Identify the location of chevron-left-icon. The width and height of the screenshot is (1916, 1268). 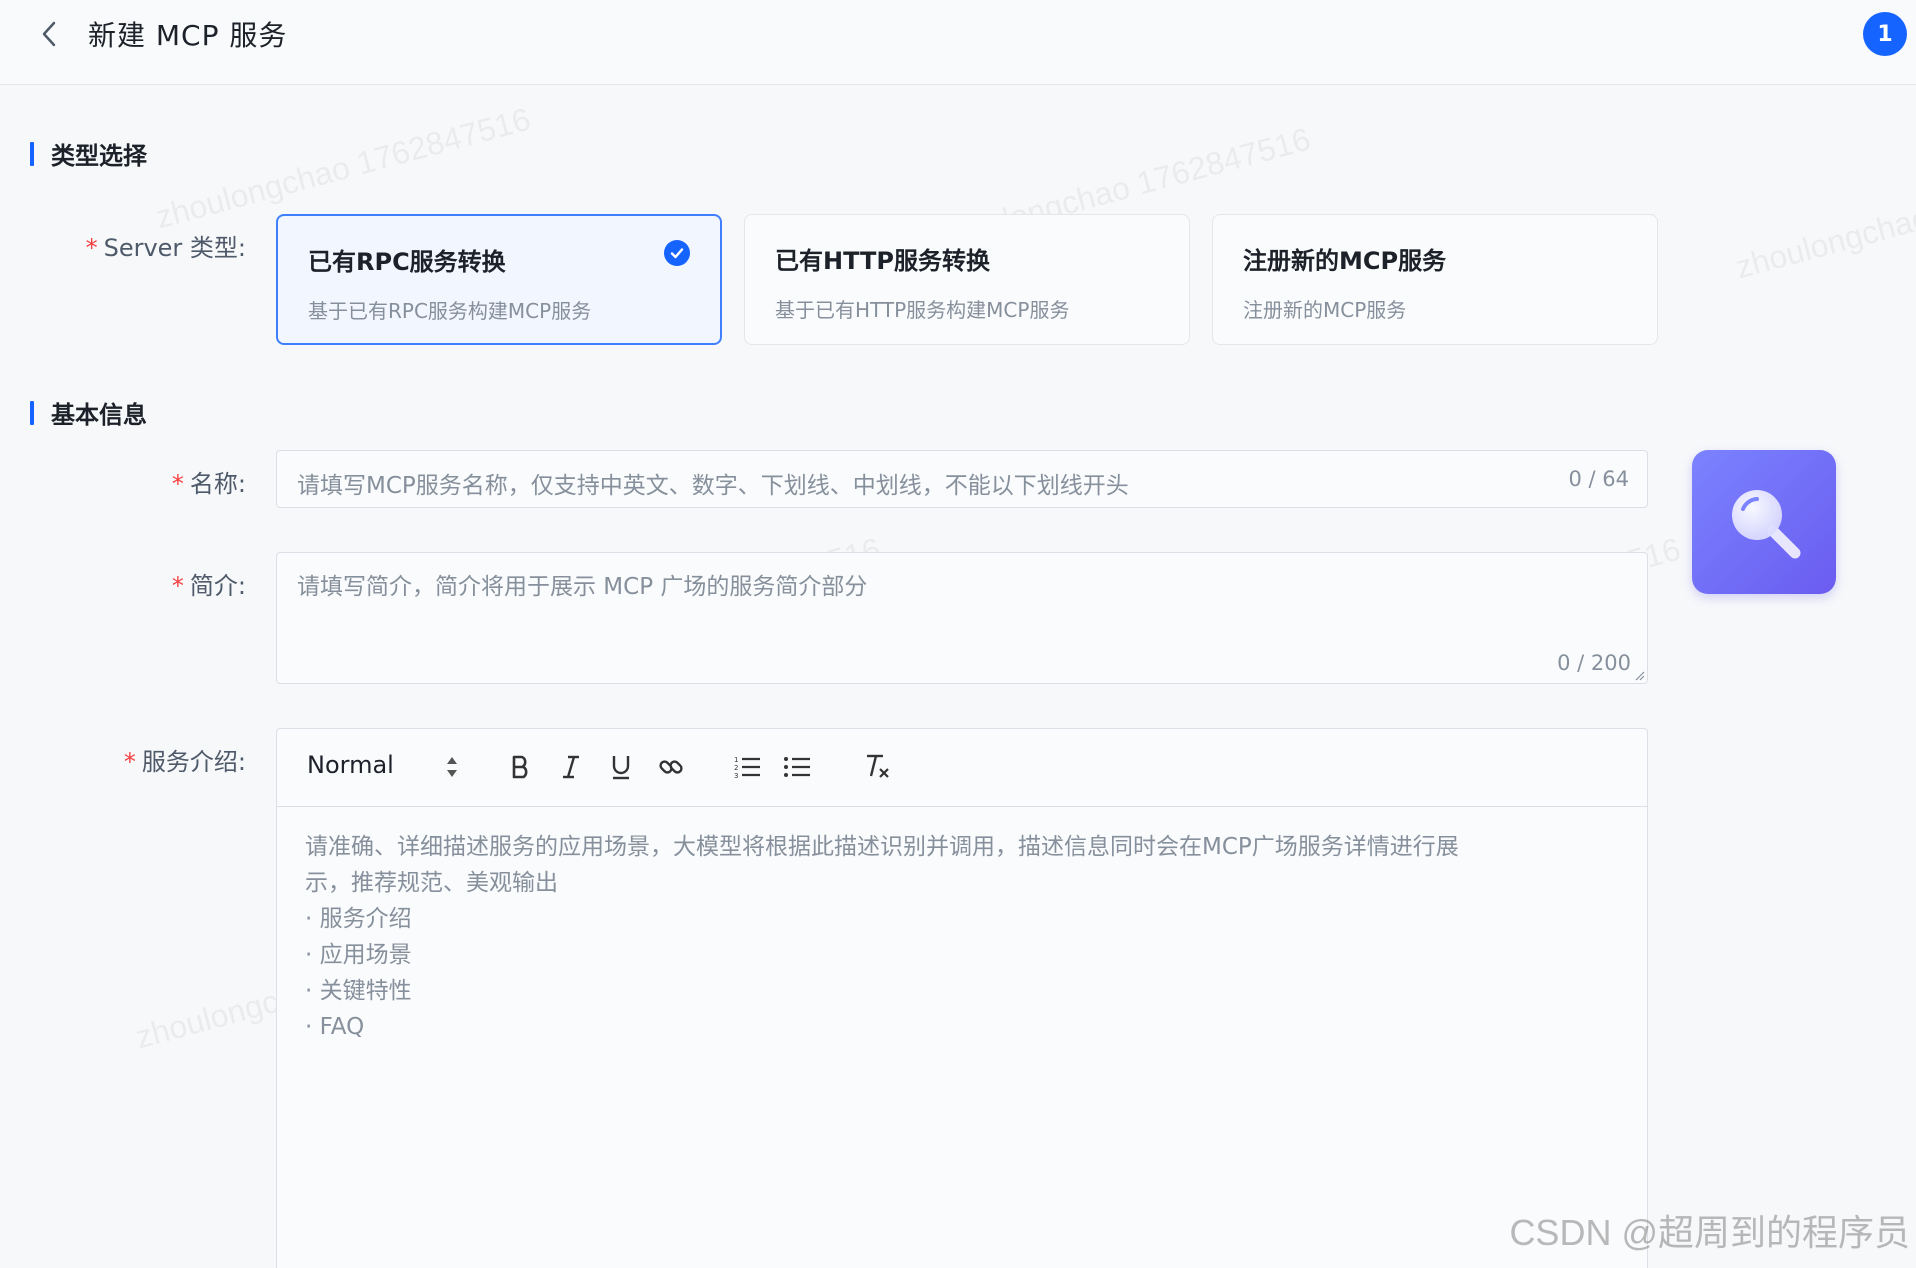
(49, 34).